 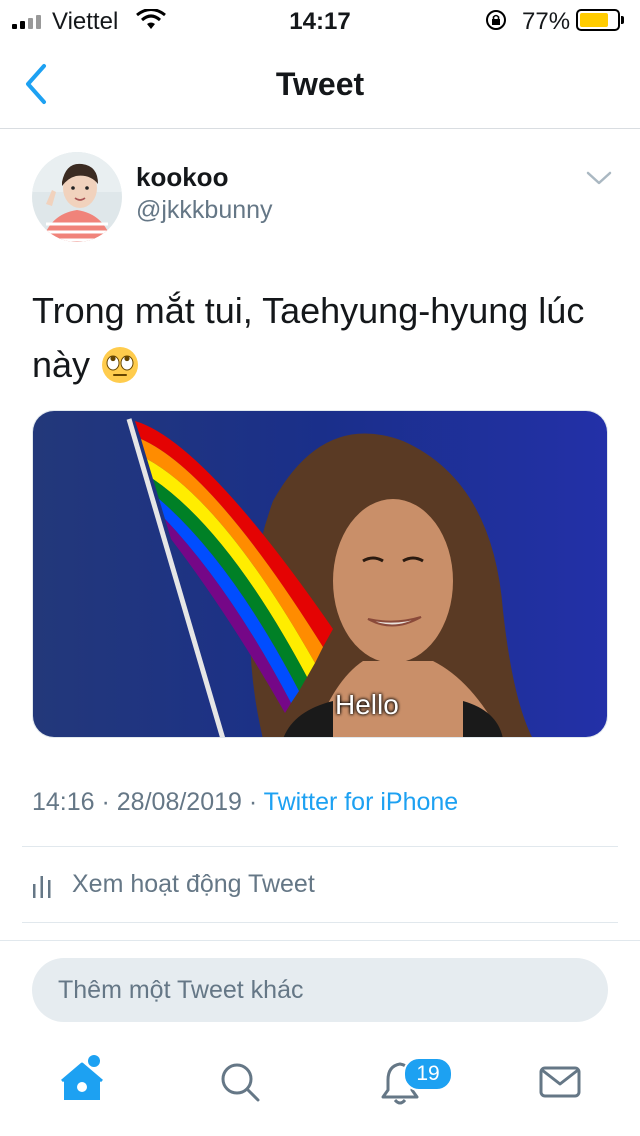 What do you see at coordinates (63, 802) in the screenshot?
I see `tweet-time: 14:16` at bounding box center [63, 802].